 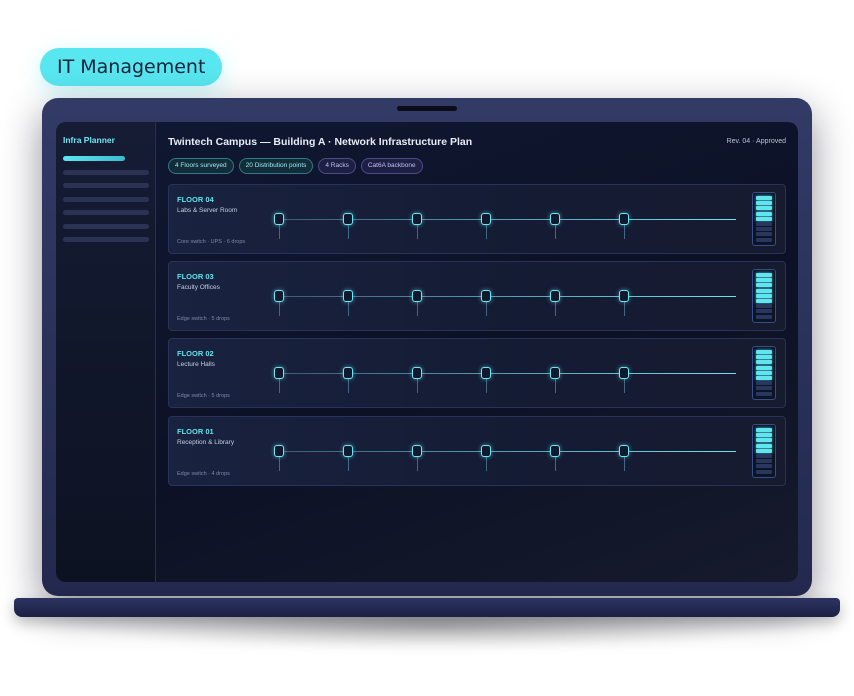 I want to click on floor-description: Lecture Halls, so click(x=196, y=364).